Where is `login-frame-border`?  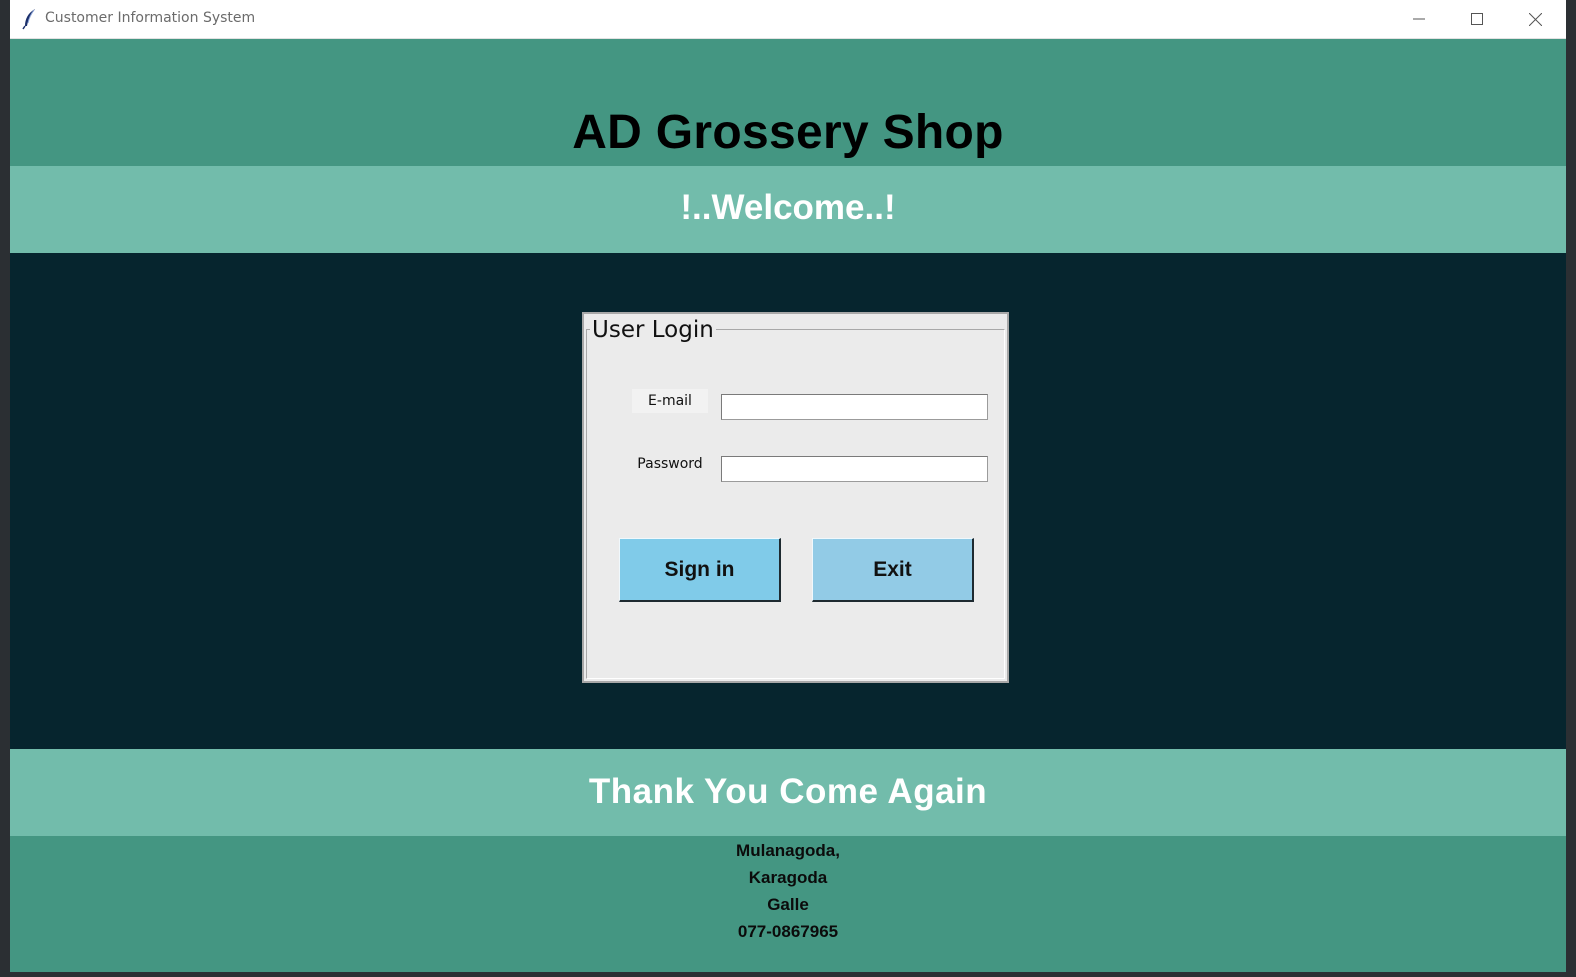 login-frame-border is located at coordinates (795, 504).